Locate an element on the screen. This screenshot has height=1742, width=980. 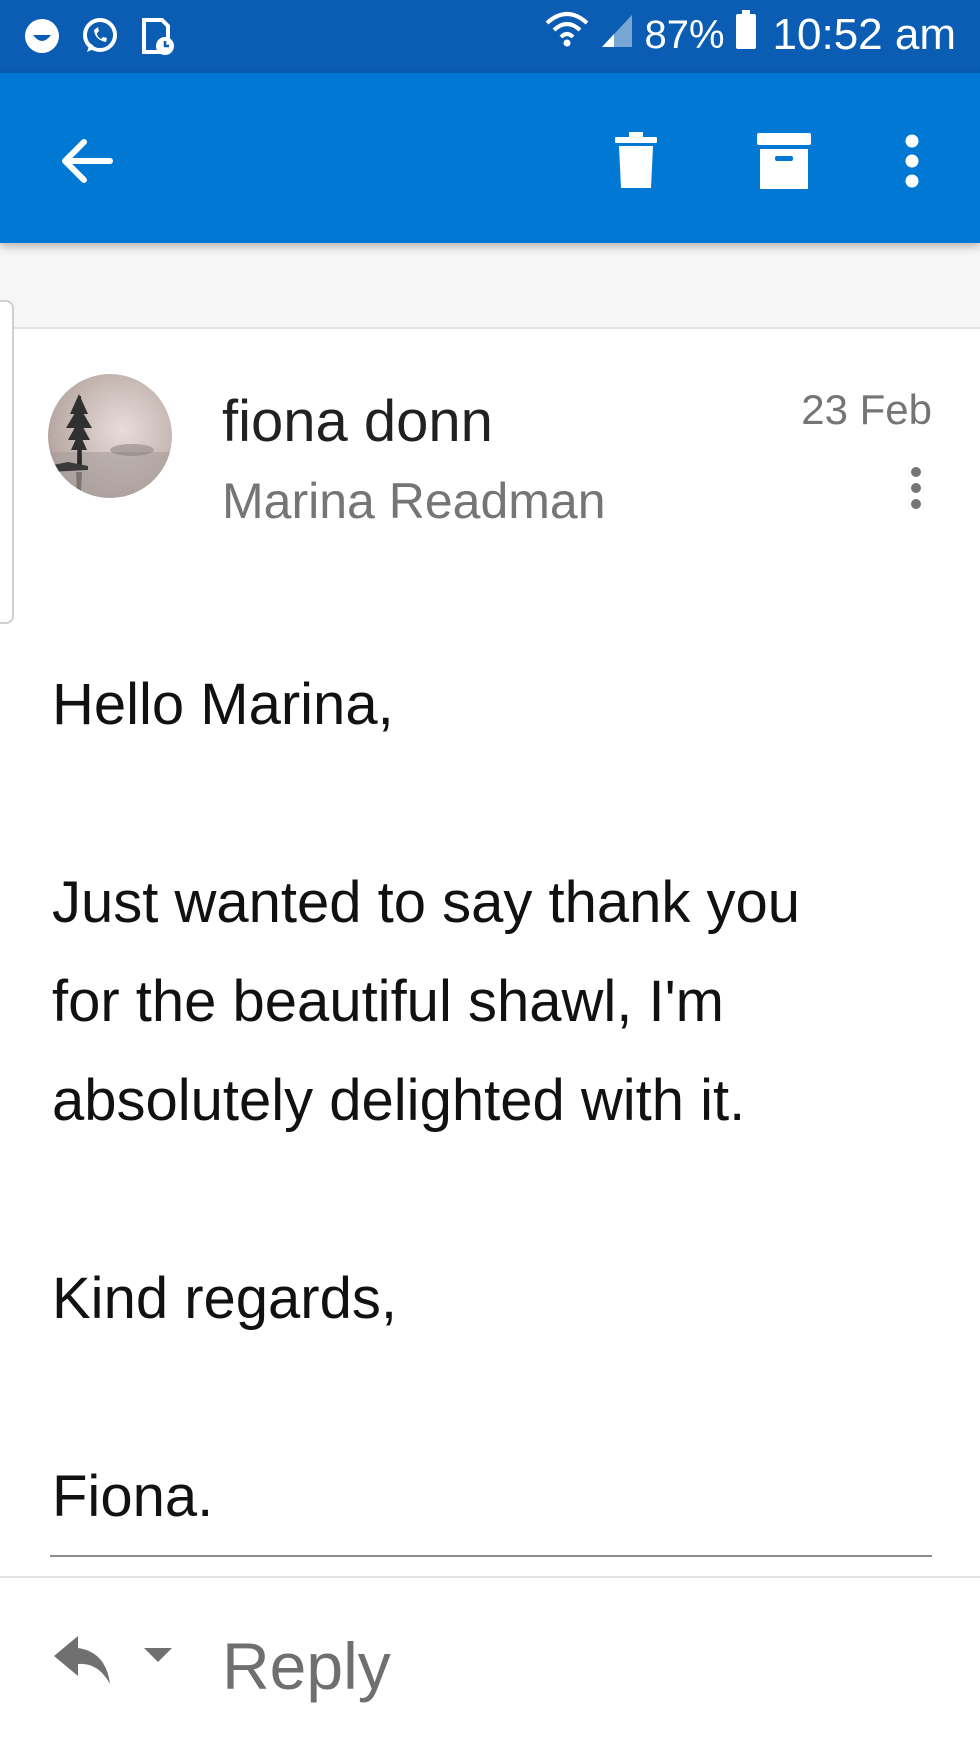
notification-icons is located at coordinates (100, 36).